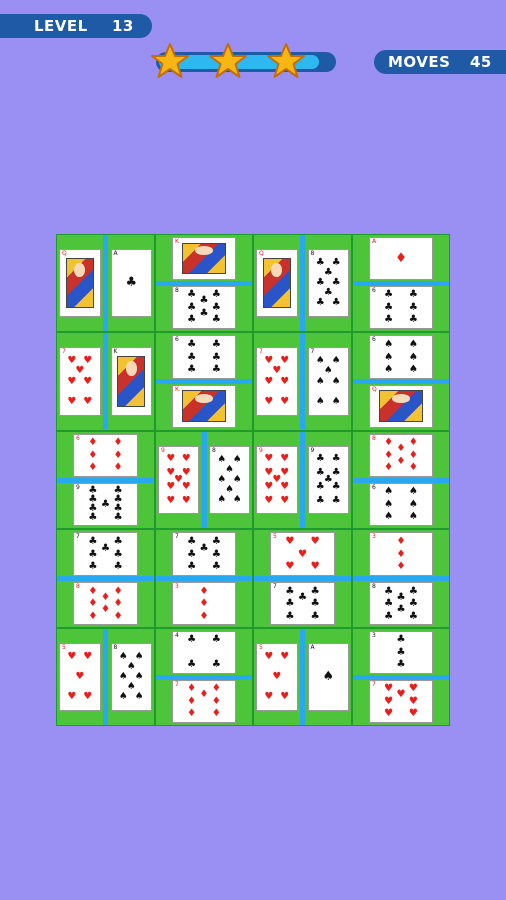 The image size is (506, 900). What do you see at coordinates (204, 677) in the screenshot?
I see `domino-tile: 4 ♣ ♣ ♣ ♣ 7 ♦ ♦ ♦ ♦ ♦ ♦ ♦` at bounding box center [204, 677].